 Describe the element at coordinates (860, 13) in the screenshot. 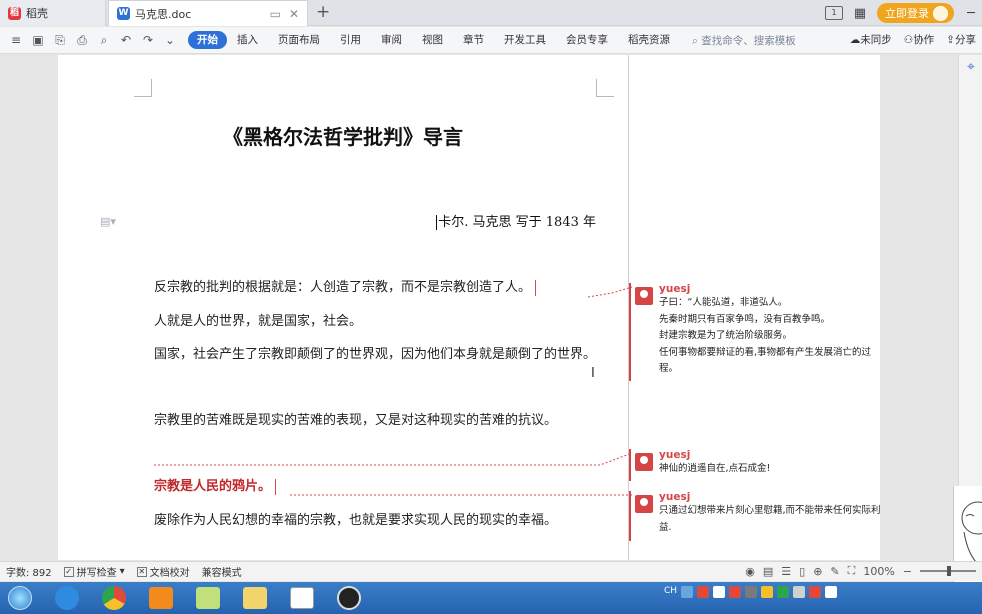

I see `apps-grid-icon: ▦` at that location.